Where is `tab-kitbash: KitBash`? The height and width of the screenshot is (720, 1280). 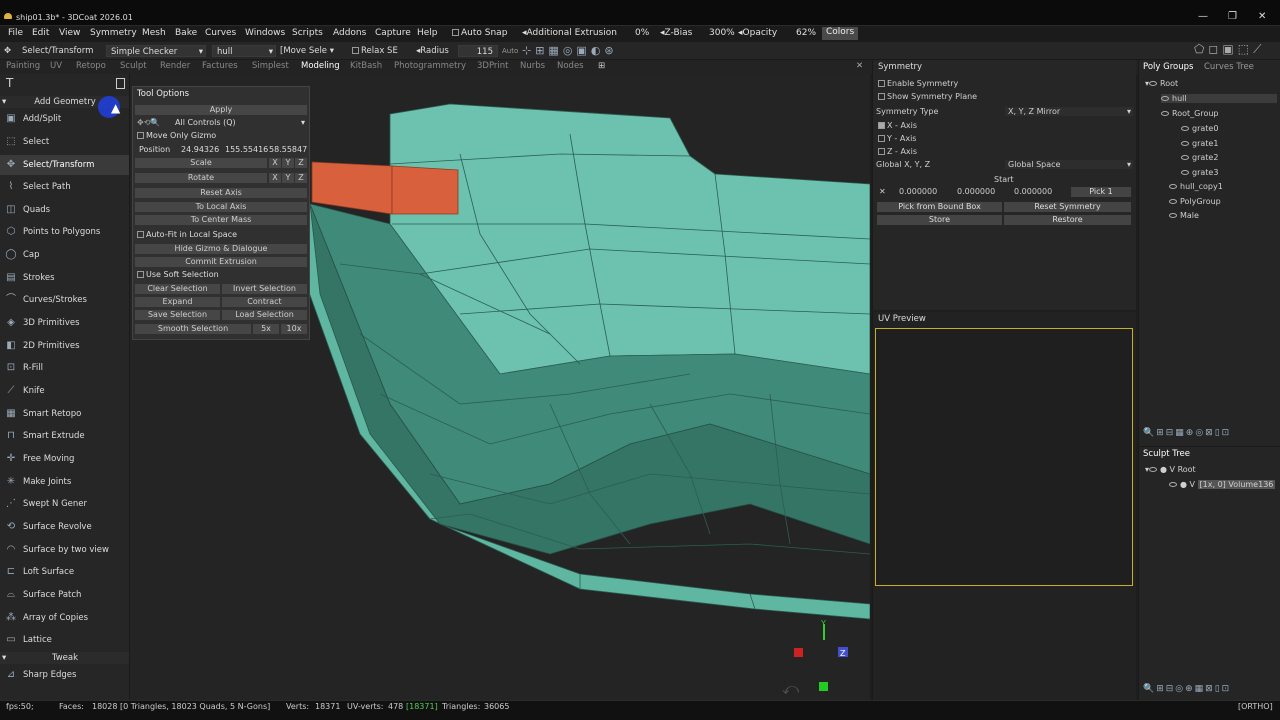 tab-kitbash: KitBash is located at coordinates (366, 66).